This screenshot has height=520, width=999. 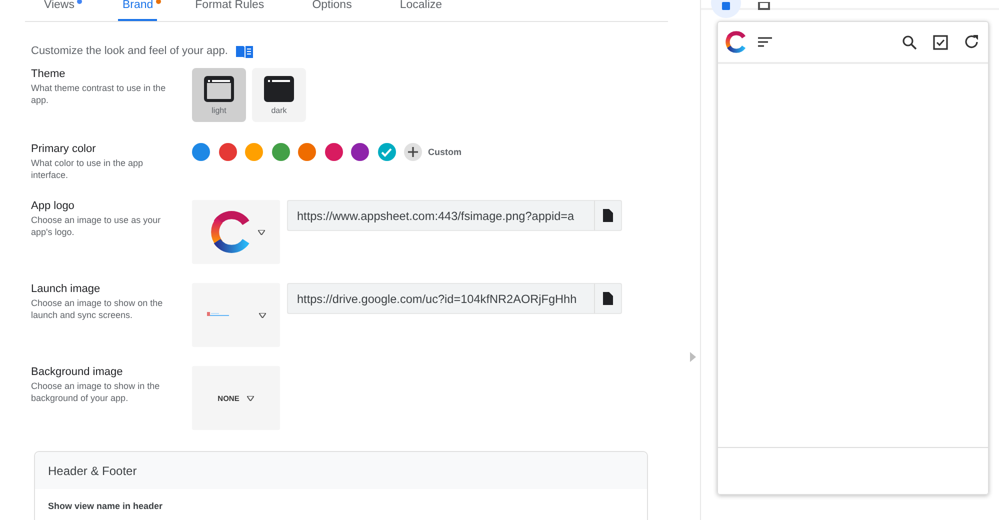 I want to click on tab: Format Rules, so click(x=229, y=10).